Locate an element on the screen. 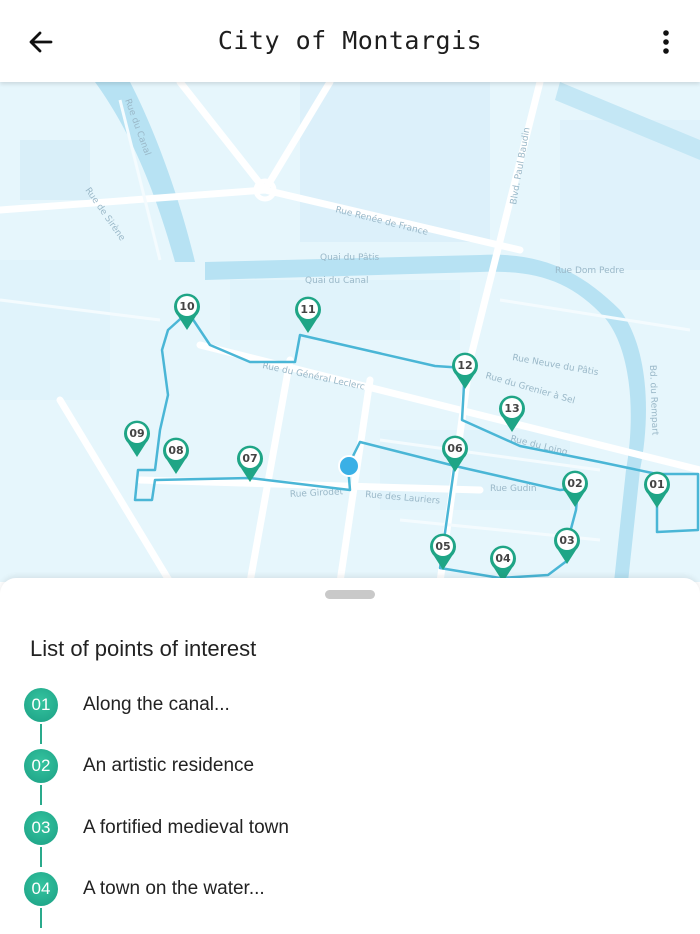 Image resolution: width=700 pixels, height=934 pixels. map-pin-label: 05 is located at coordinates (442, 546).